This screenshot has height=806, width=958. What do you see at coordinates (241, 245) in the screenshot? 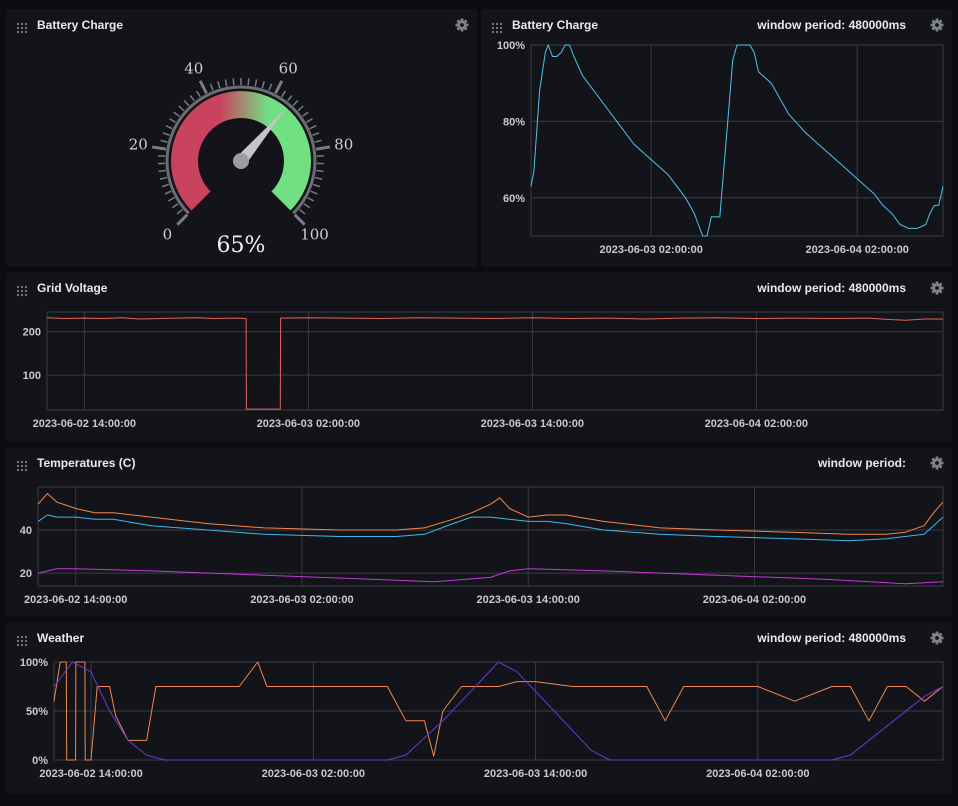
I see `gauge-value-label: 65%` at bounding box center [241, 245].